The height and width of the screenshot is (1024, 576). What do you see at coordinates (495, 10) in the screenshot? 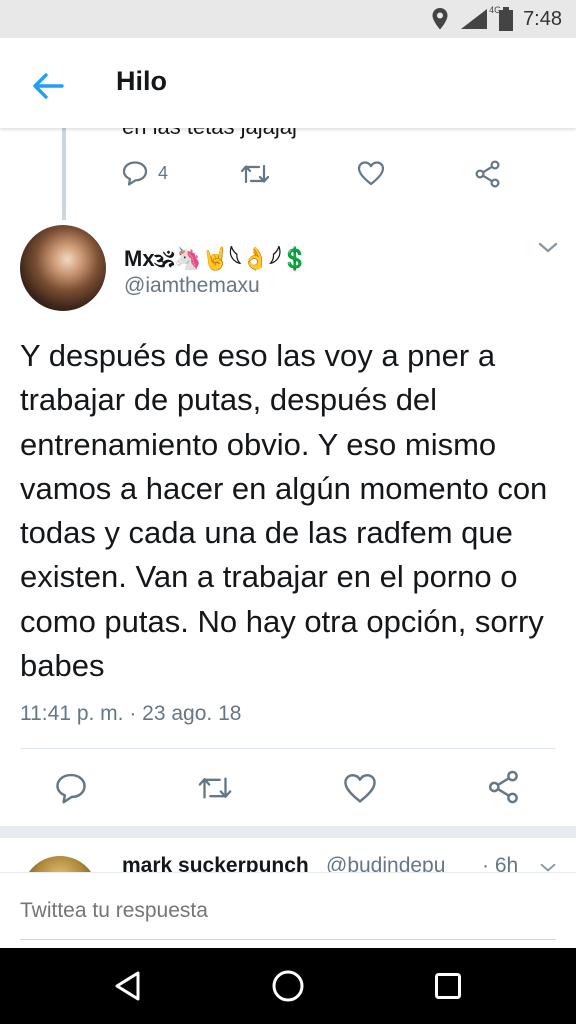
I see `network-type-label: 4G` at bounding box center [495, 10].